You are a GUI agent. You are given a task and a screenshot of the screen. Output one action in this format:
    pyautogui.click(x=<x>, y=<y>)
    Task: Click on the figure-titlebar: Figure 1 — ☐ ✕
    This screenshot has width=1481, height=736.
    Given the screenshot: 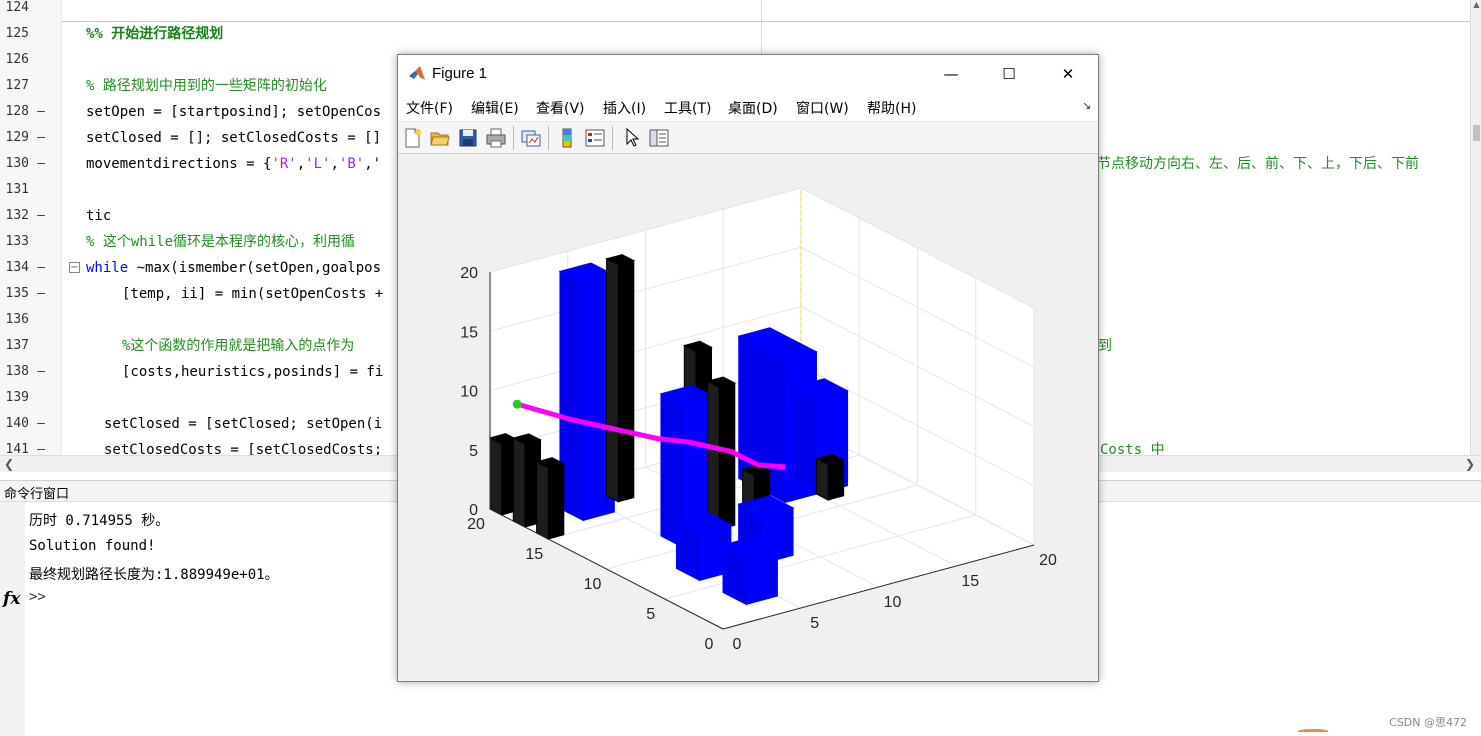 What is the action you would take?
    pyautogui.click(x=748, y=74)
    